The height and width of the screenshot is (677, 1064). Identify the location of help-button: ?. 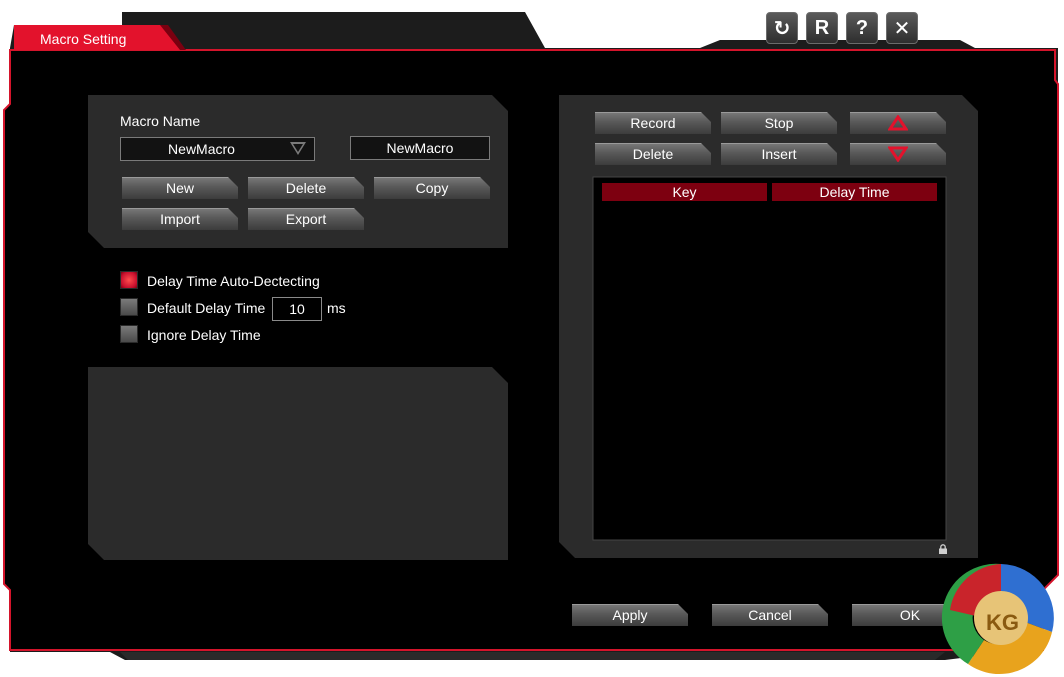
(862, 28).